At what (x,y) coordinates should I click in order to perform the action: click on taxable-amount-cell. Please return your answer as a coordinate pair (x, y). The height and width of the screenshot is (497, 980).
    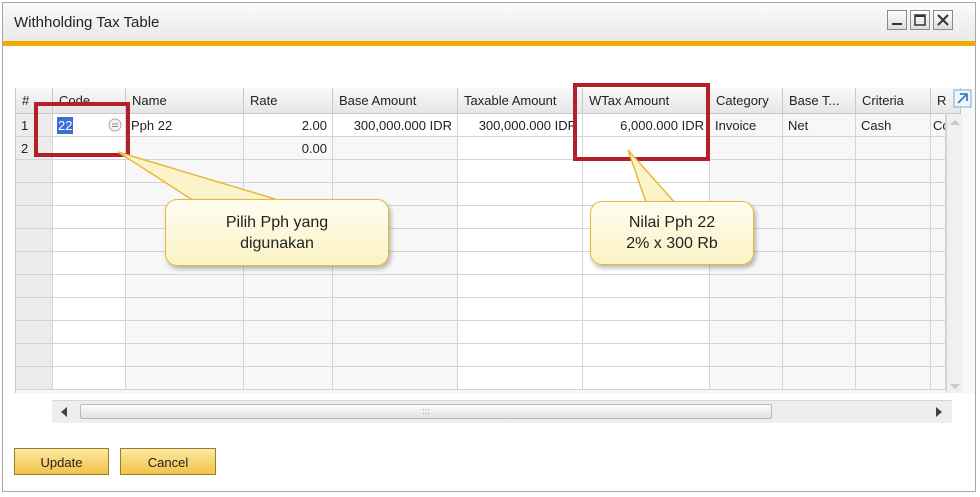
    Looking at the image, I should click on (520, 148).